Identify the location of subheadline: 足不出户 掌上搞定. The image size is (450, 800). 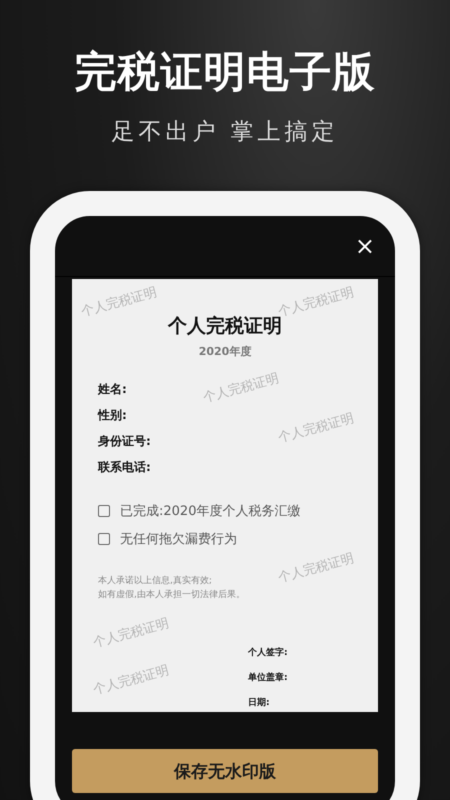
(225, 132).